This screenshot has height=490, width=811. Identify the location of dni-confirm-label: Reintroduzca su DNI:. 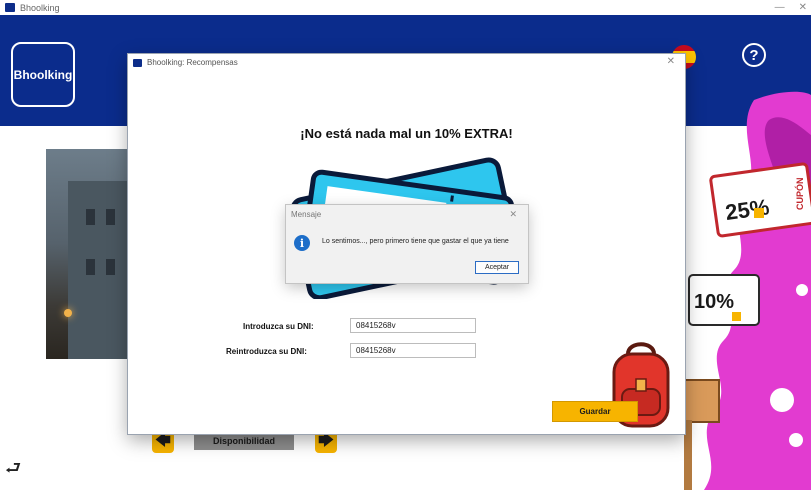
(266, 351).